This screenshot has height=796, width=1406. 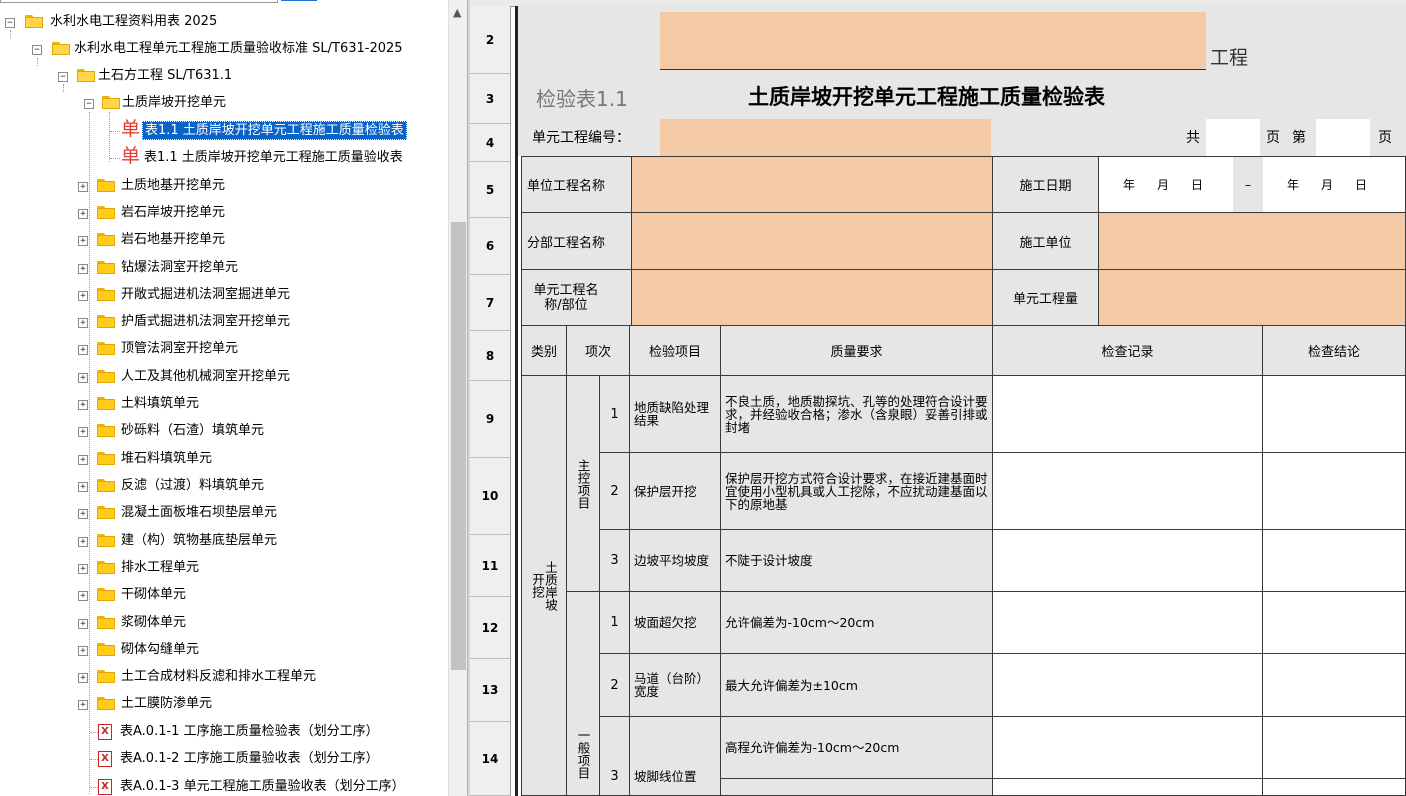 What do you see at coordinates (131, 129) in the screenshot?
I see `form-unit-icon: 单` at bounding box center [131, 129].